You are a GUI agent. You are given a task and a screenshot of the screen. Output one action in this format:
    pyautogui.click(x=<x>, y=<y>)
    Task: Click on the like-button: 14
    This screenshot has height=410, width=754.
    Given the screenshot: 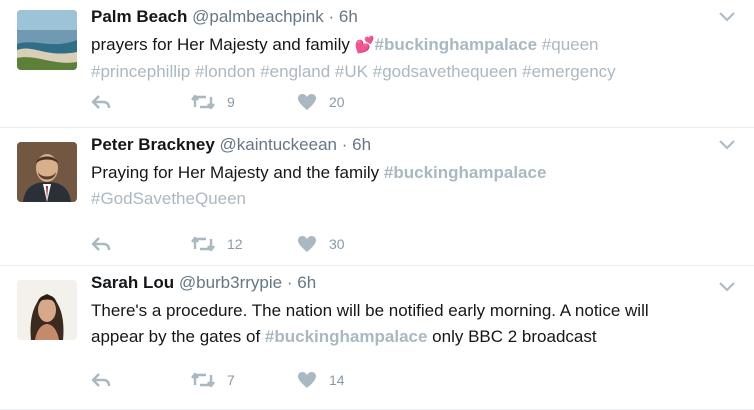 What is the action you would take?
    pyautogui.click(x=337, y=380)
    